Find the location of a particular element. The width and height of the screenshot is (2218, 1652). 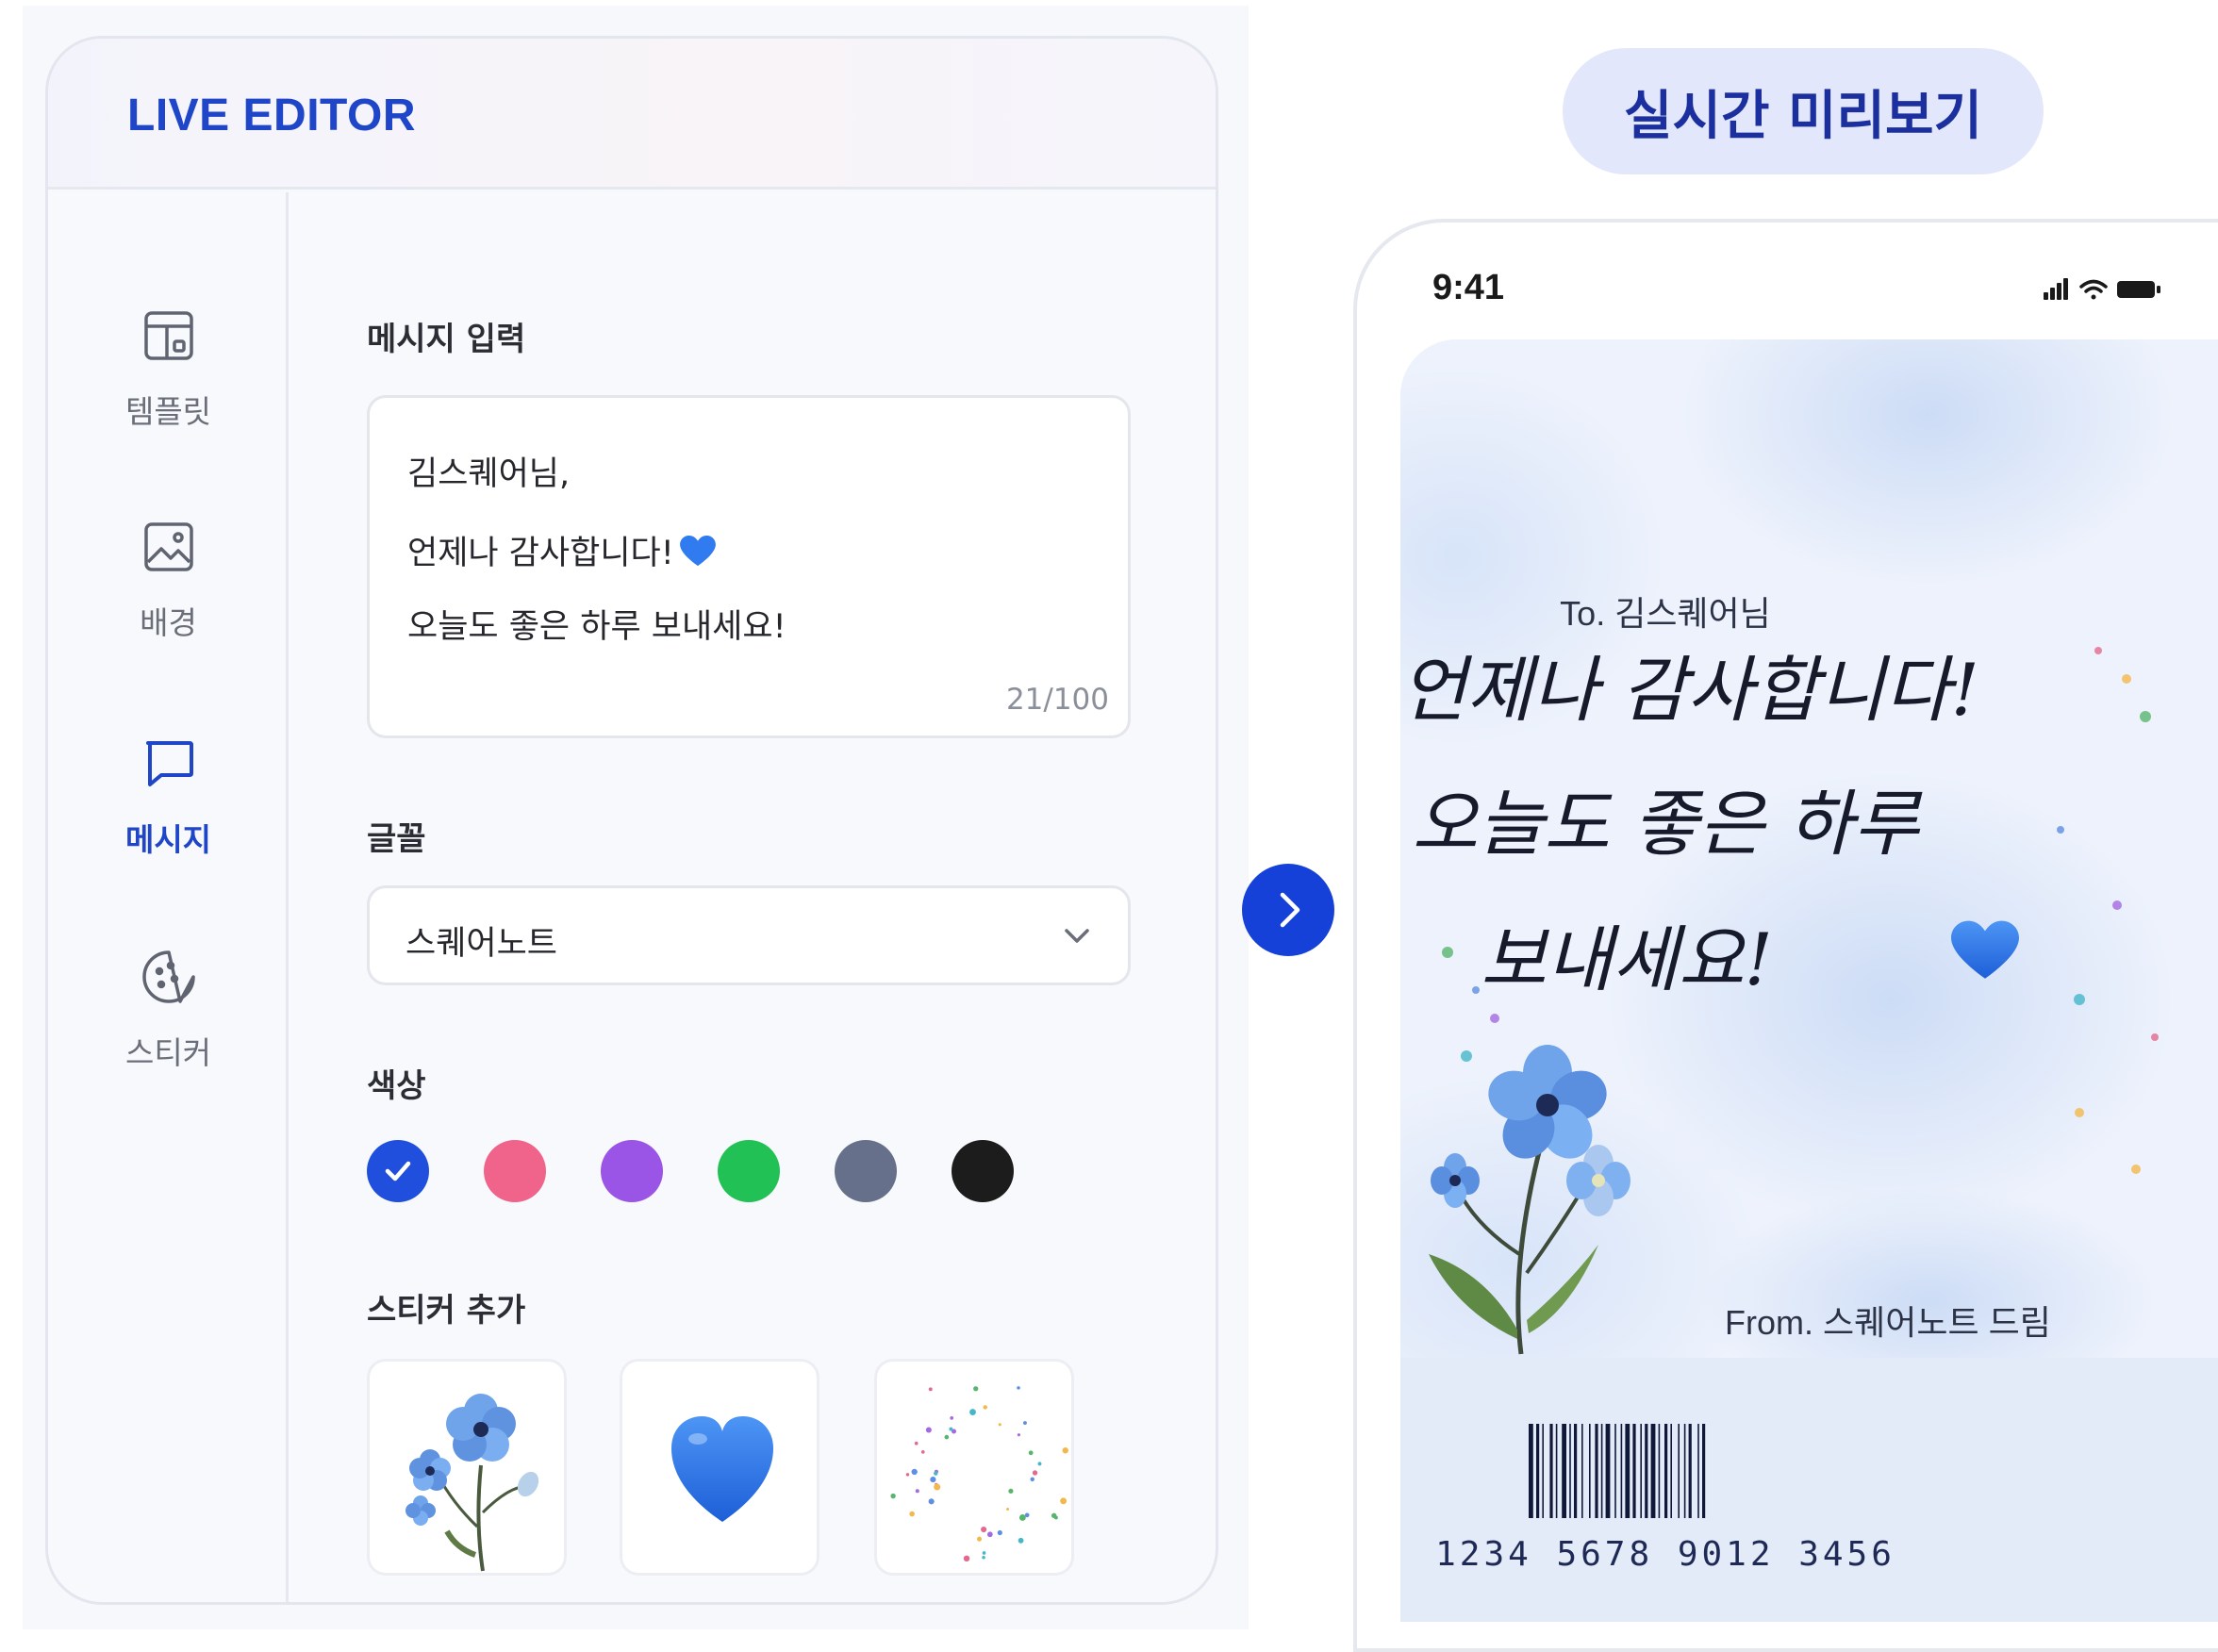

sidebar-item-label: 배경 is located at coordinates (169, 622).